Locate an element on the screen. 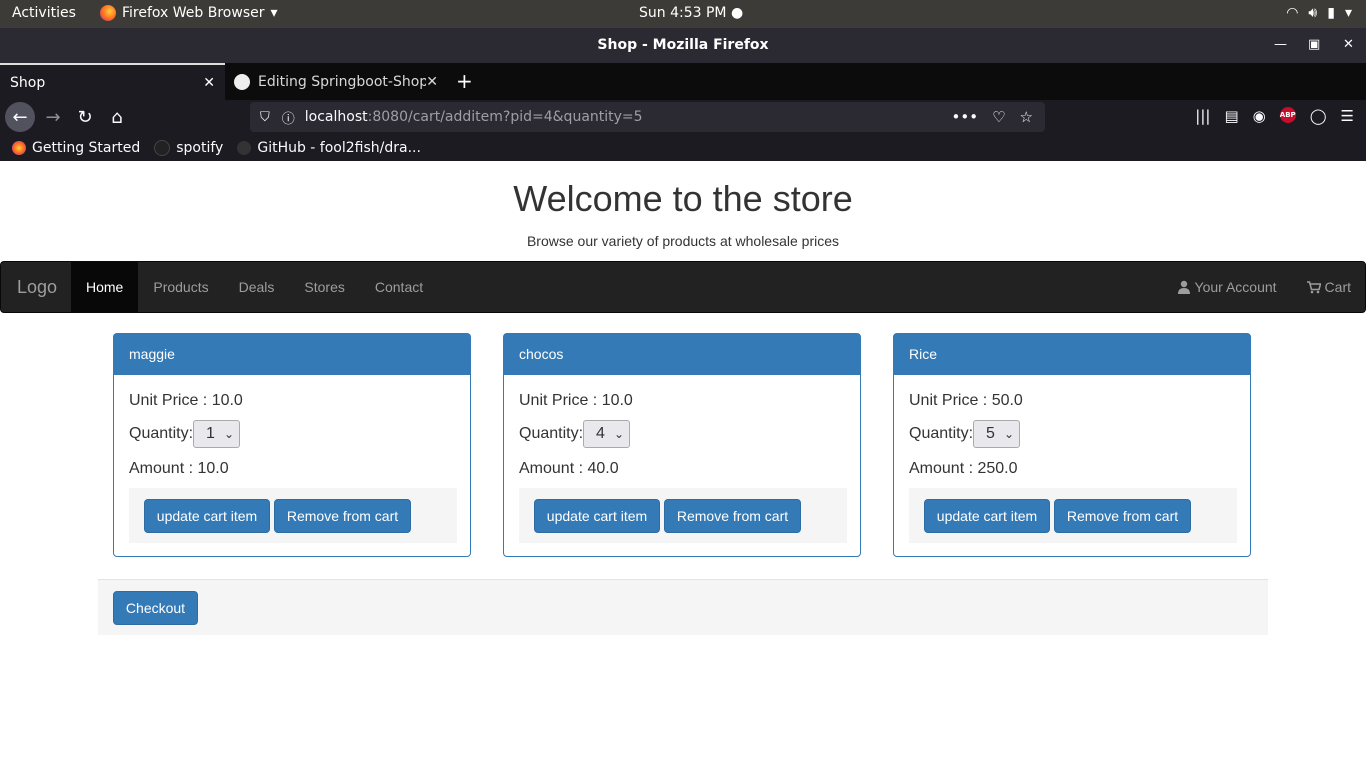 This screenshot has height=768, width=1366. extension-icon: ◉ is located at coordinates (1259, 116).